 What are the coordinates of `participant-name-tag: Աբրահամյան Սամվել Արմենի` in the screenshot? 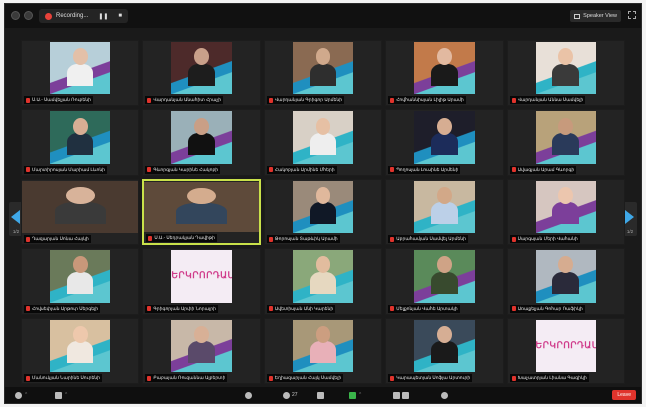 It's located at (428, 239).